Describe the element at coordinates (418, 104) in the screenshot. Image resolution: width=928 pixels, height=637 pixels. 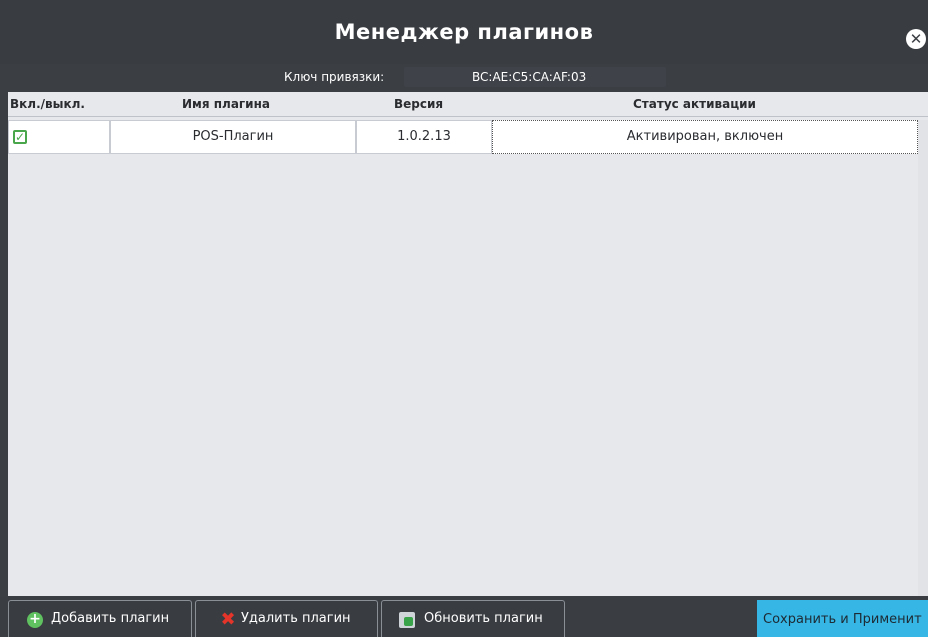
I see `column-header-version: Версия` at that location.